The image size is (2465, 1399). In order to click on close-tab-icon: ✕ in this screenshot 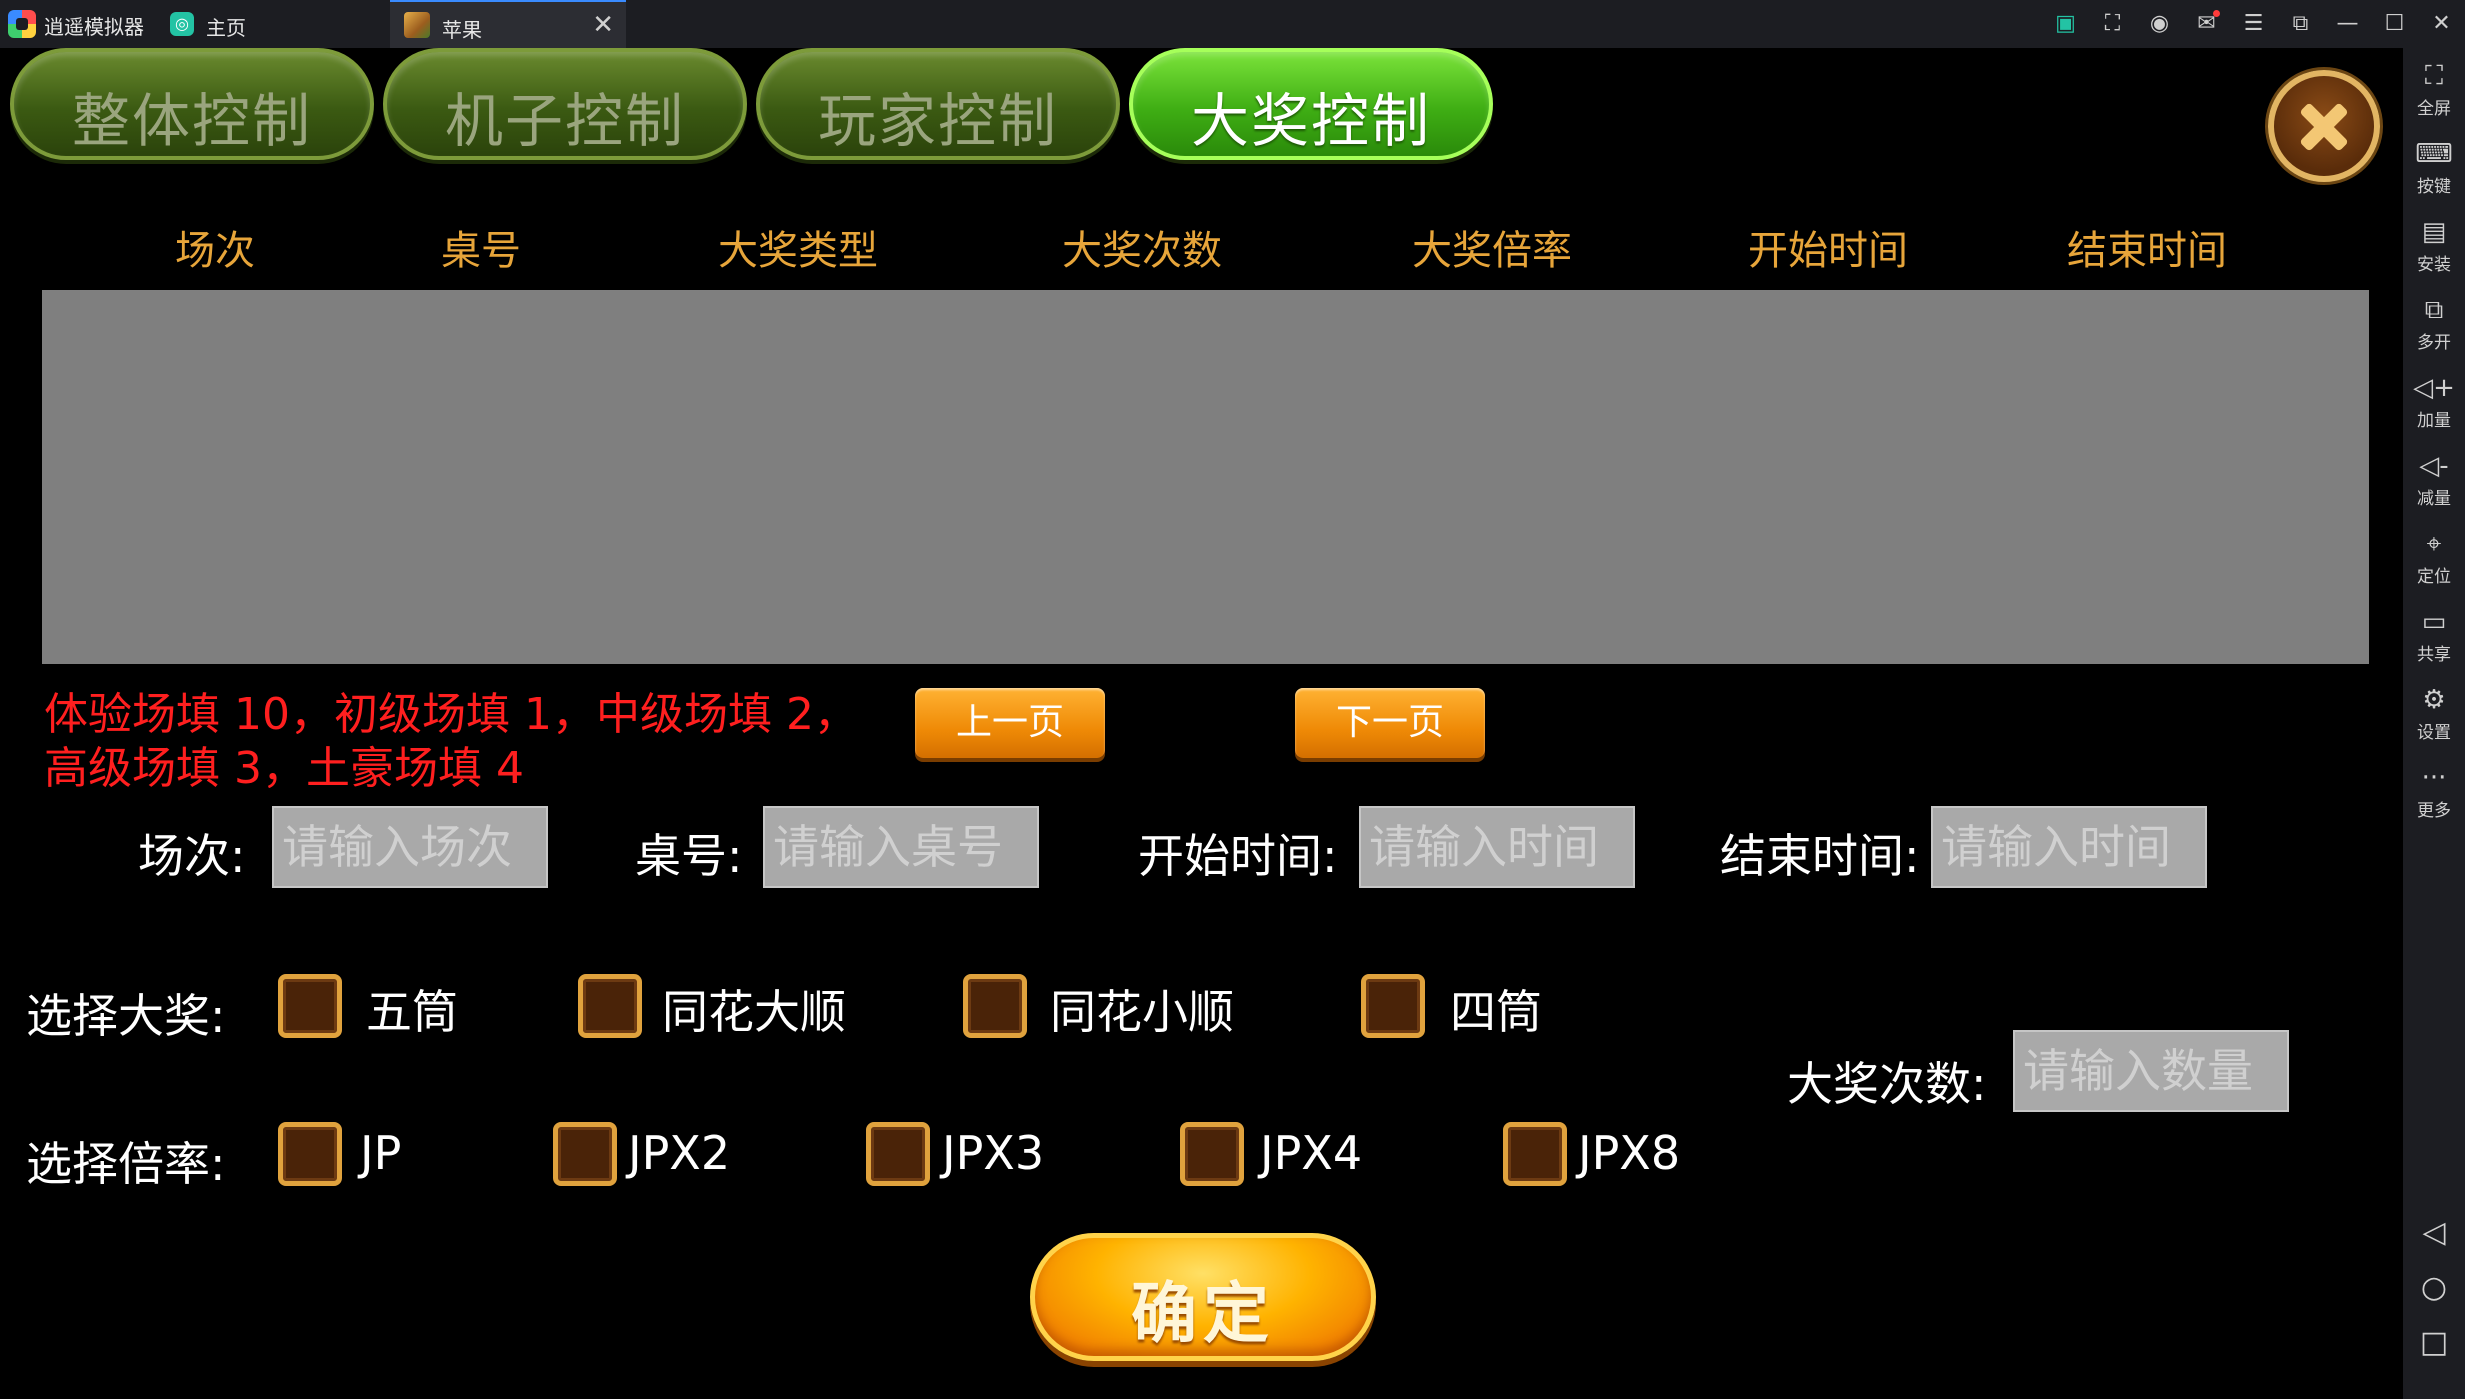, I will do `click(603, 25)`.